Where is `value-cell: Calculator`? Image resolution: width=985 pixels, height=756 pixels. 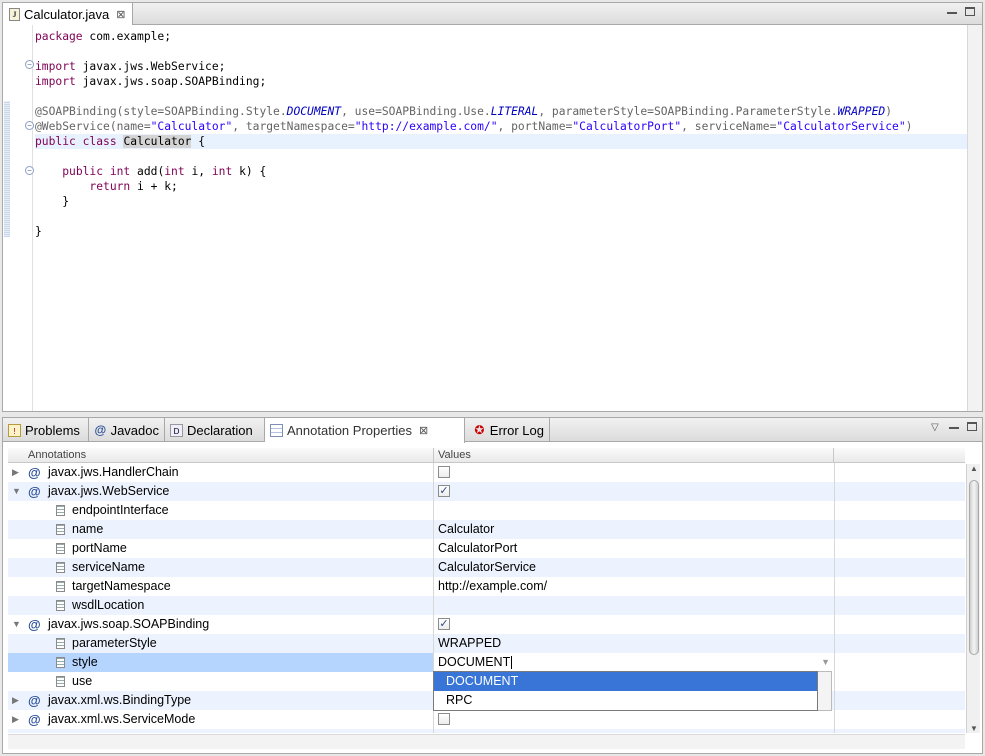 value-cell: Calculator is located at coordinates (634, 529).